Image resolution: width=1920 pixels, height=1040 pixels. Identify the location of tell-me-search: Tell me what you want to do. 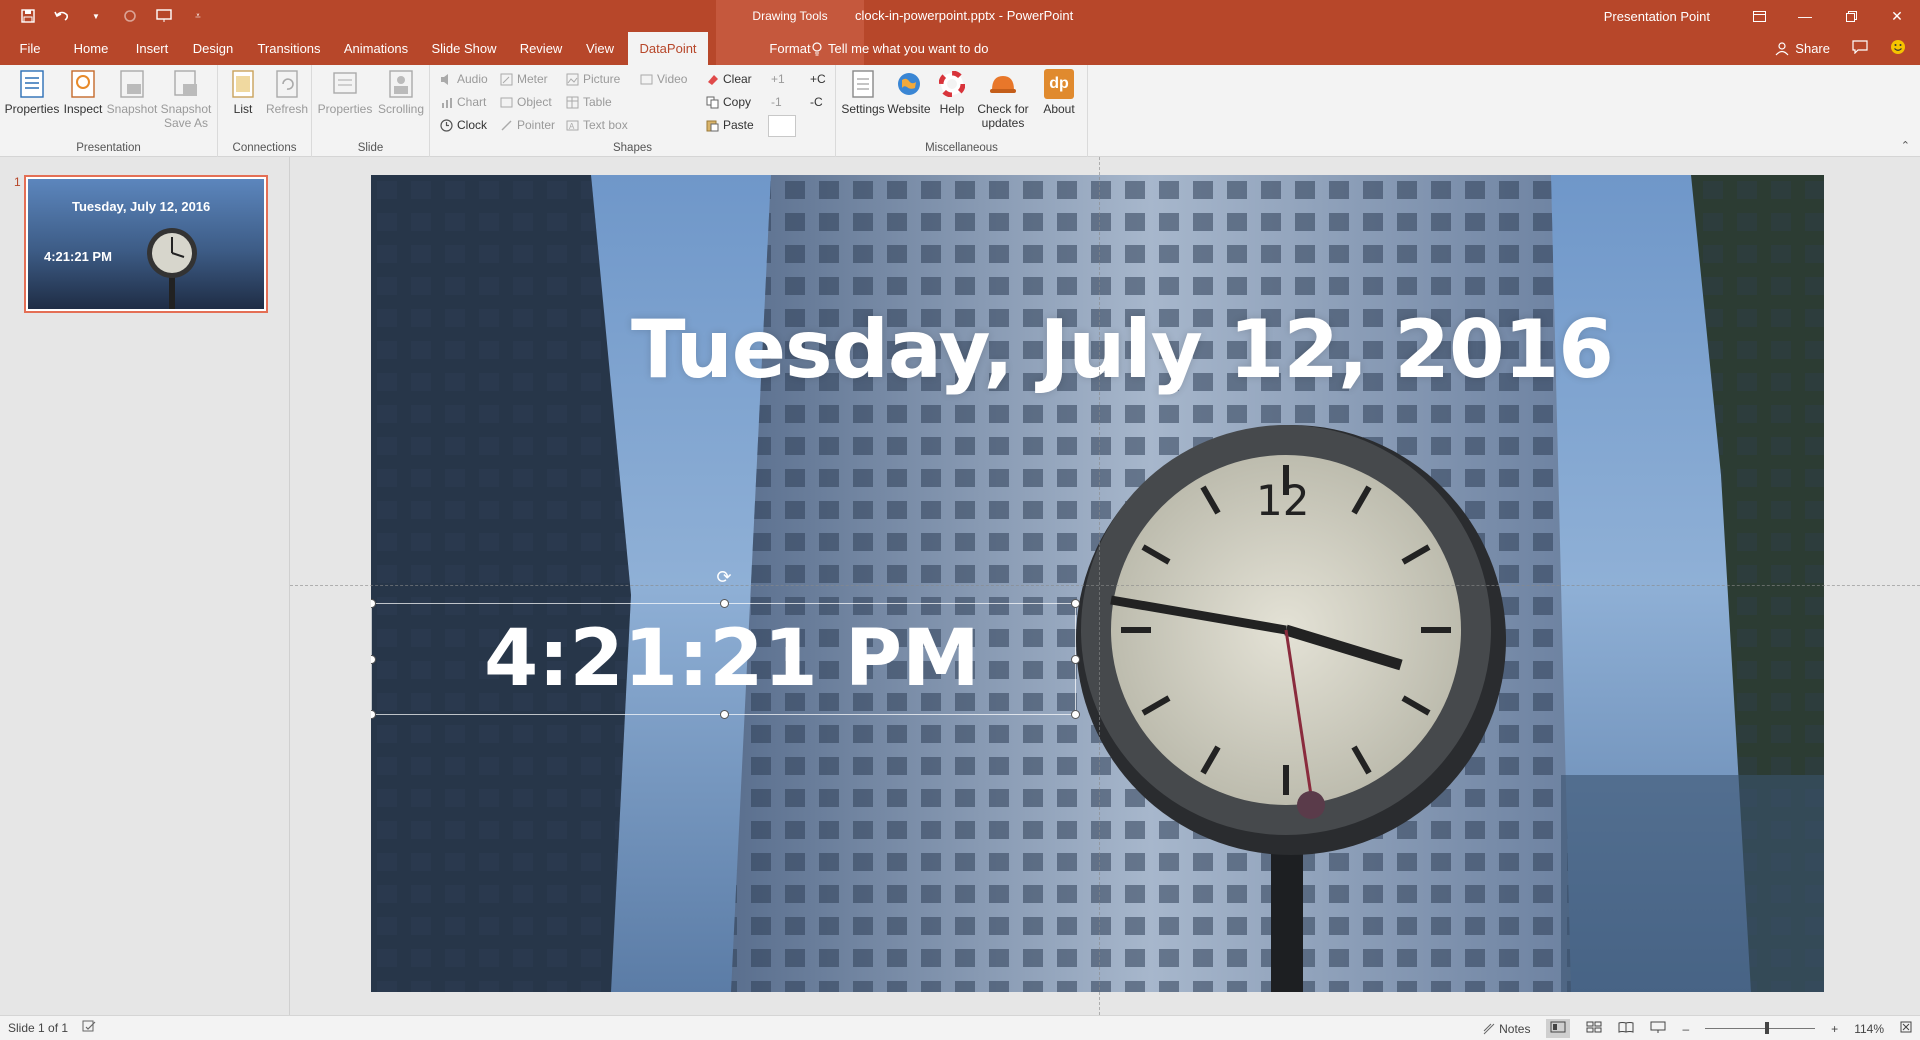
(900, 48).